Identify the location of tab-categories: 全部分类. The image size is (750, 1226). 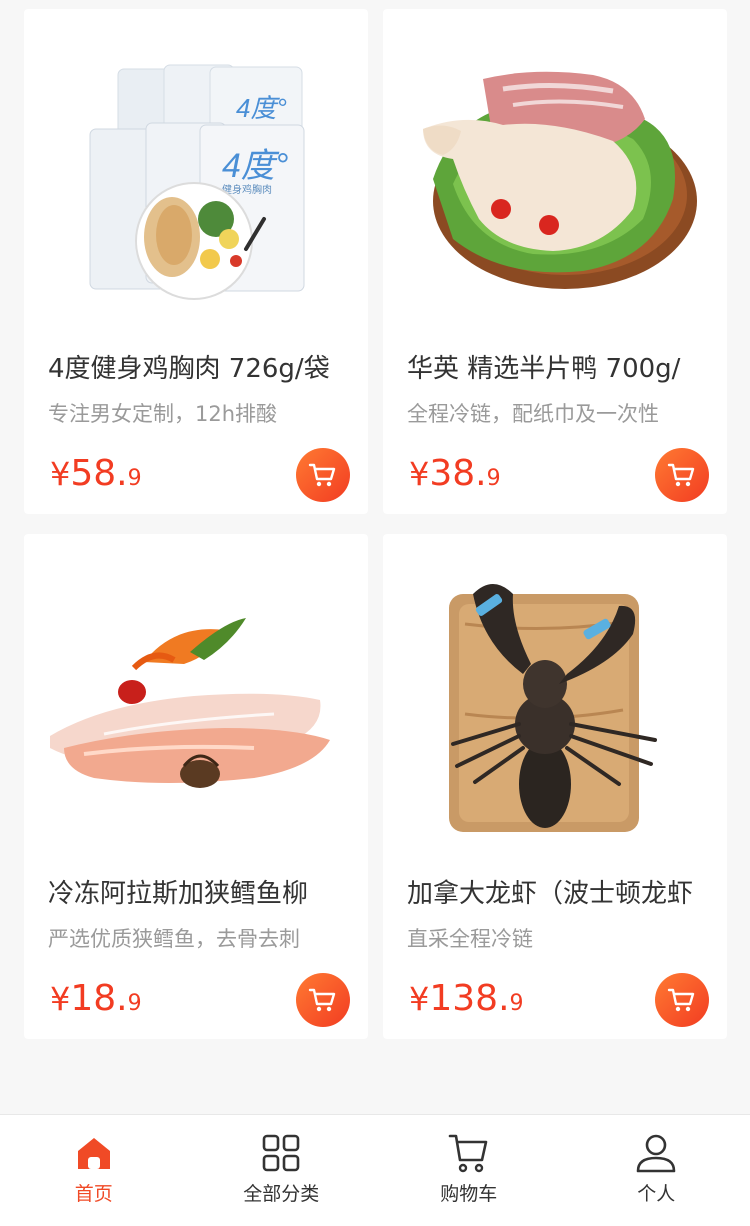
(282, 1170).